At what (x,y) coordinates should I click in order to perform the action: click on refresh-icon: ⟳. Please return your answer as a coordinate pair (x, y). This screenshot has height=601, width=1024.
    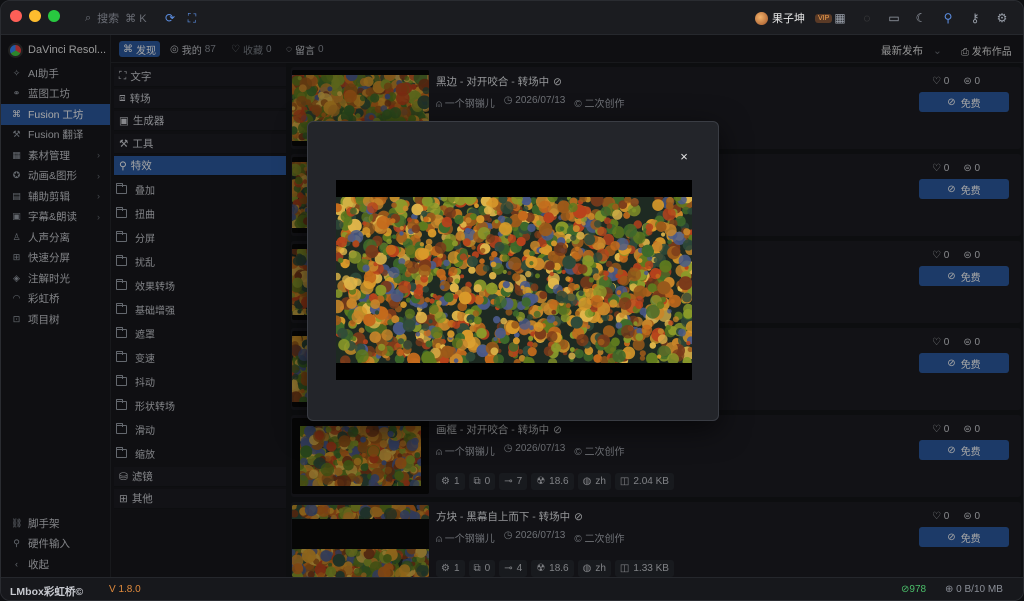
    Looking at the image, I should click on (170, 18).